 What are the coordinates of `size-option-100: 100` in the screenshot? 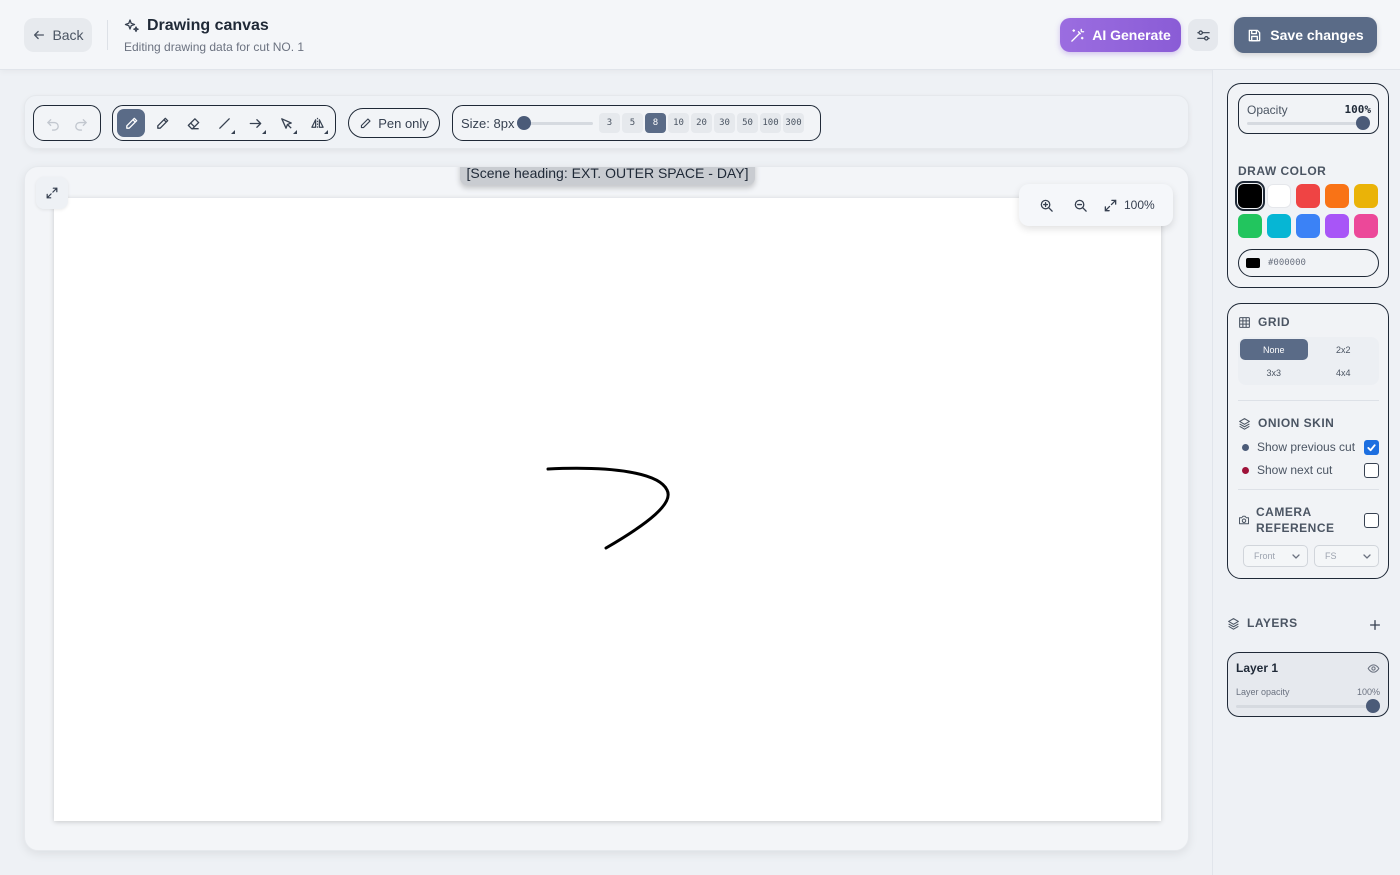 It's located at (770, 123).